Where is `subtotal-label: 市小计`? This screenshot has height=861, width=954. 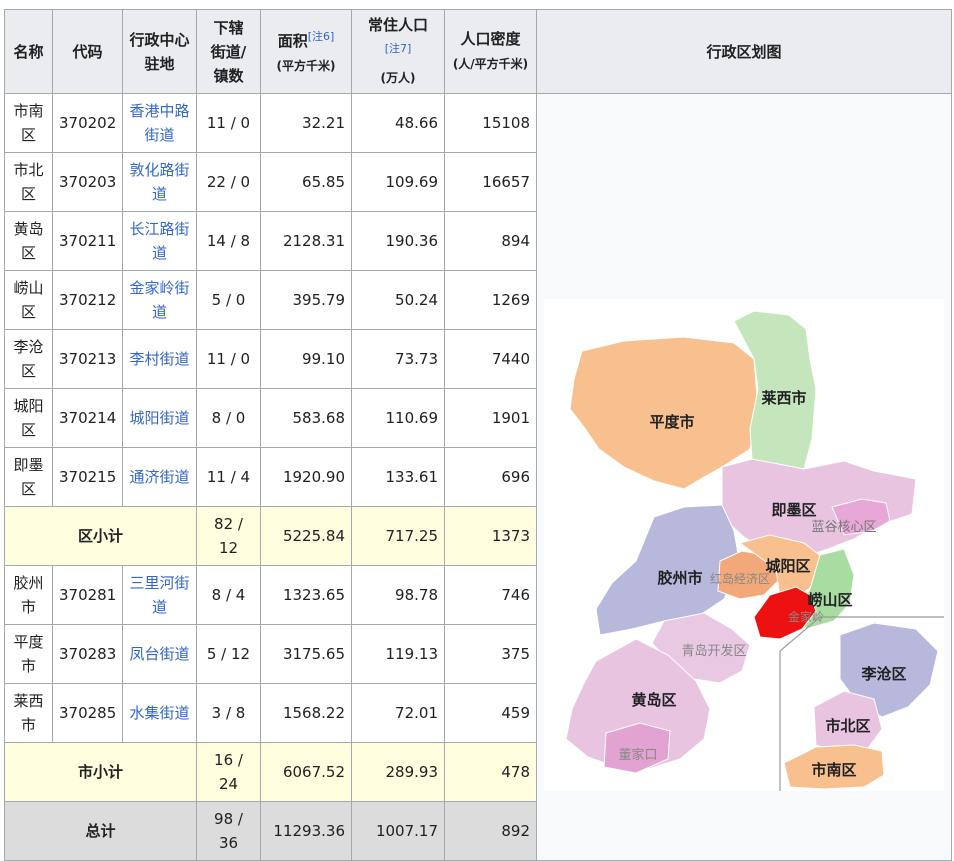
subtotal-label: 市小计 is located at coordinates (100, 772).